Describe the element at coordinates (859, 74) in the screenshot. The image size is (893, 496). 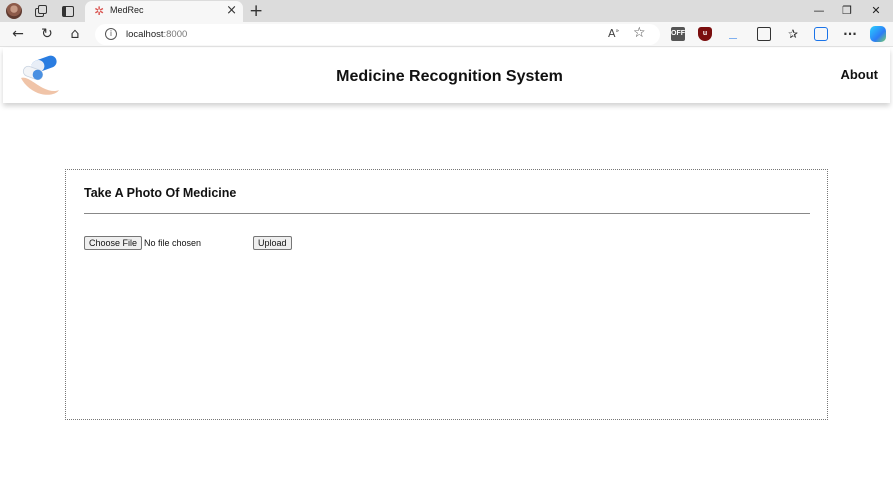
I see `about-link: About` at that location.